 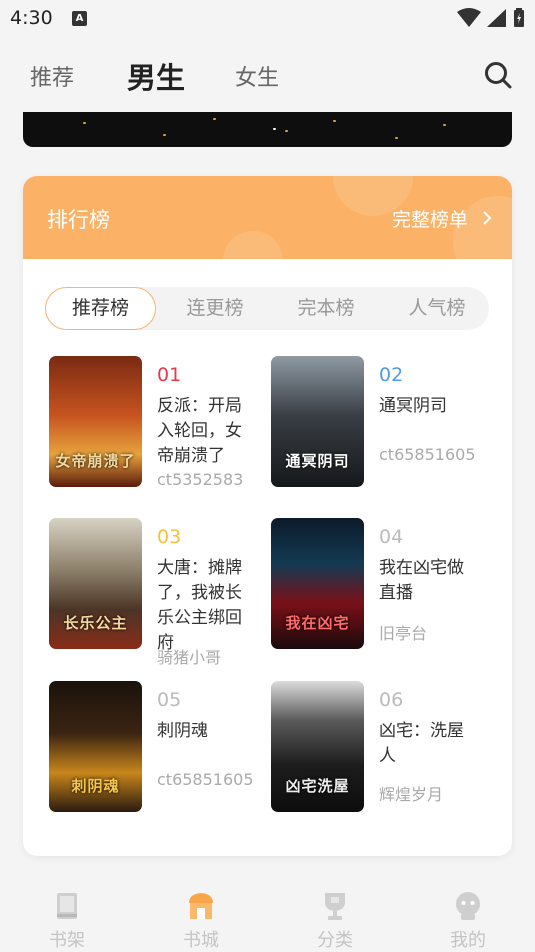 I want to click on book-cover: 通冥阴司, so click(x=317, y=421).